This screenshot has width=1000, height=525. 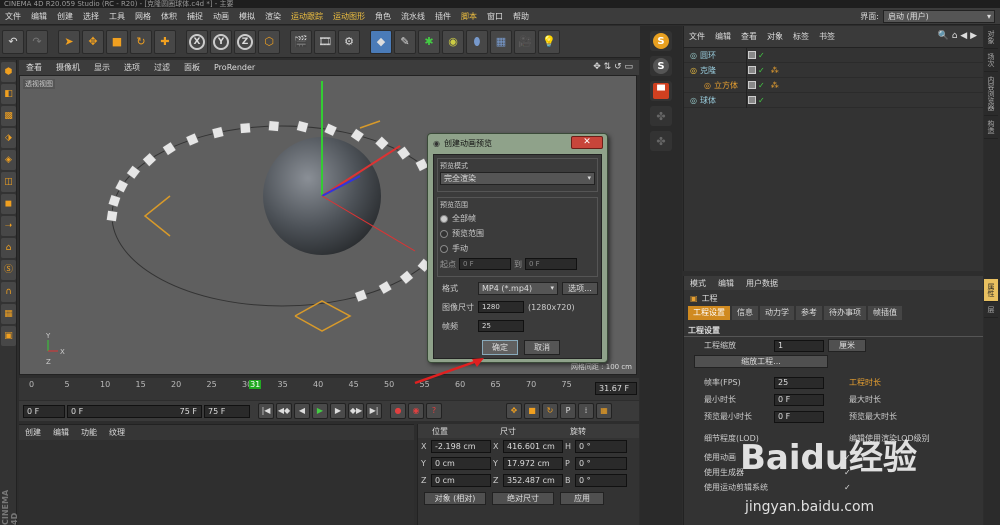 I want to click on make-editable-icon: ⬢, so click(x=8, y=72).